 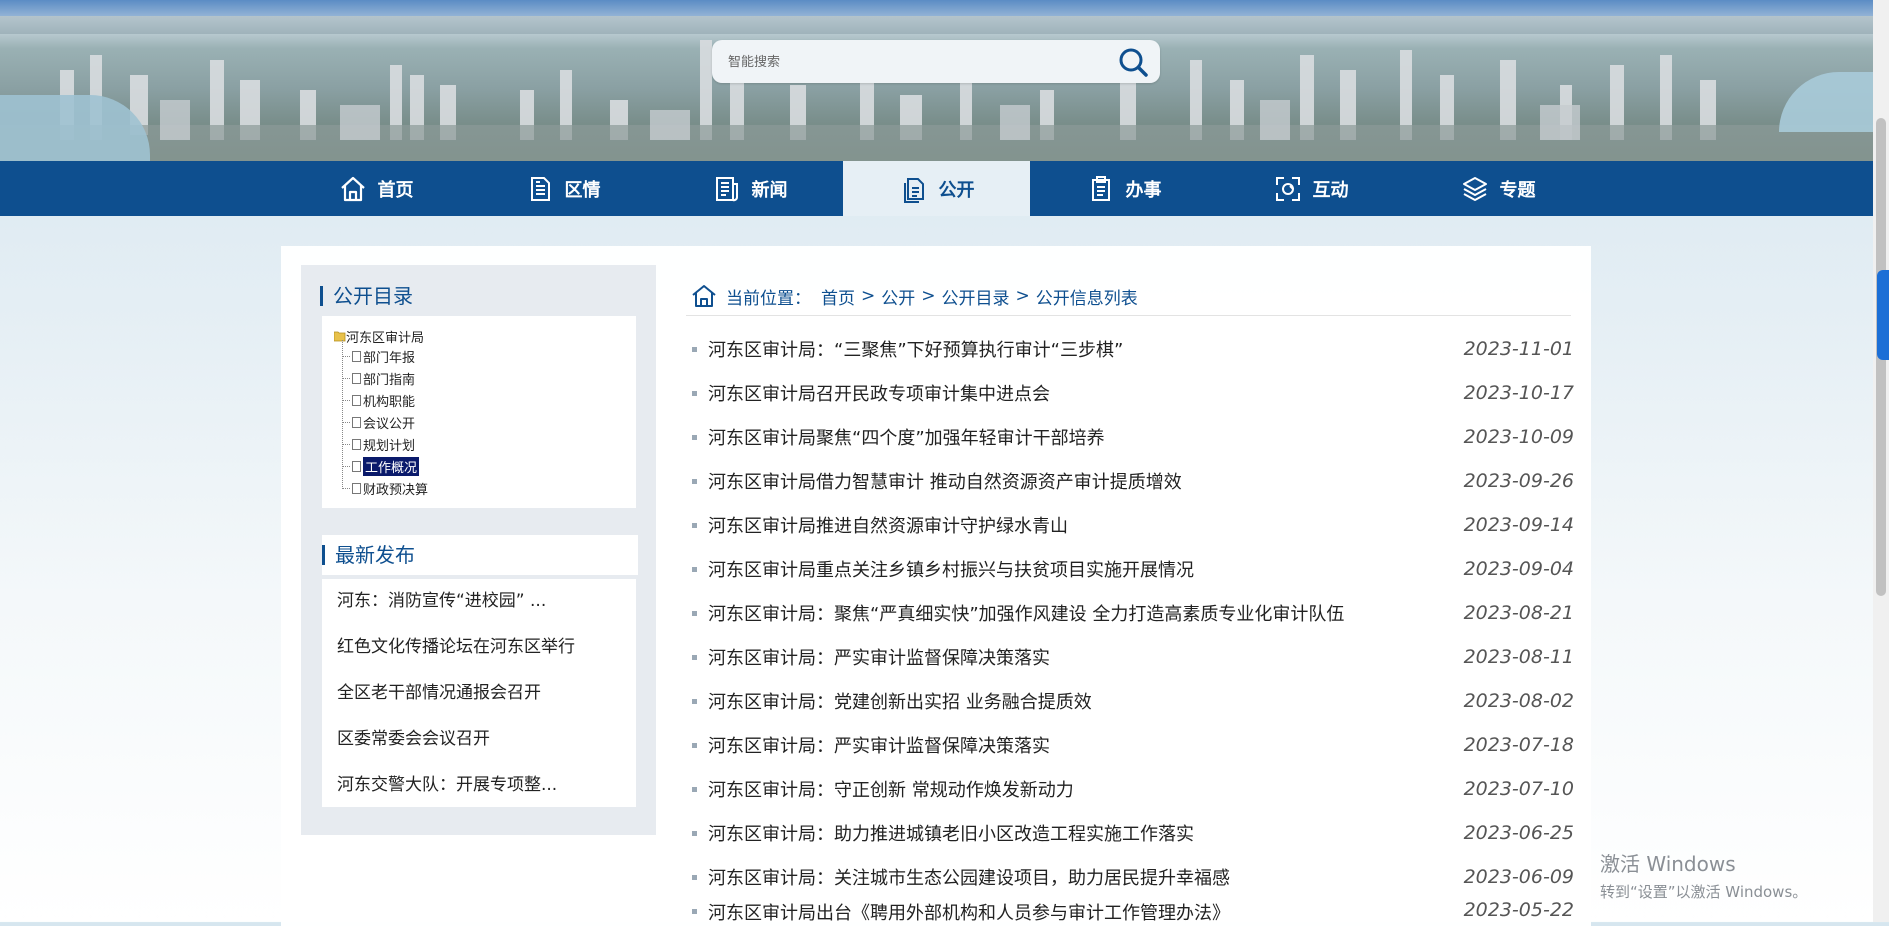 I want to click on files-icon, so click(x=913, y=190).